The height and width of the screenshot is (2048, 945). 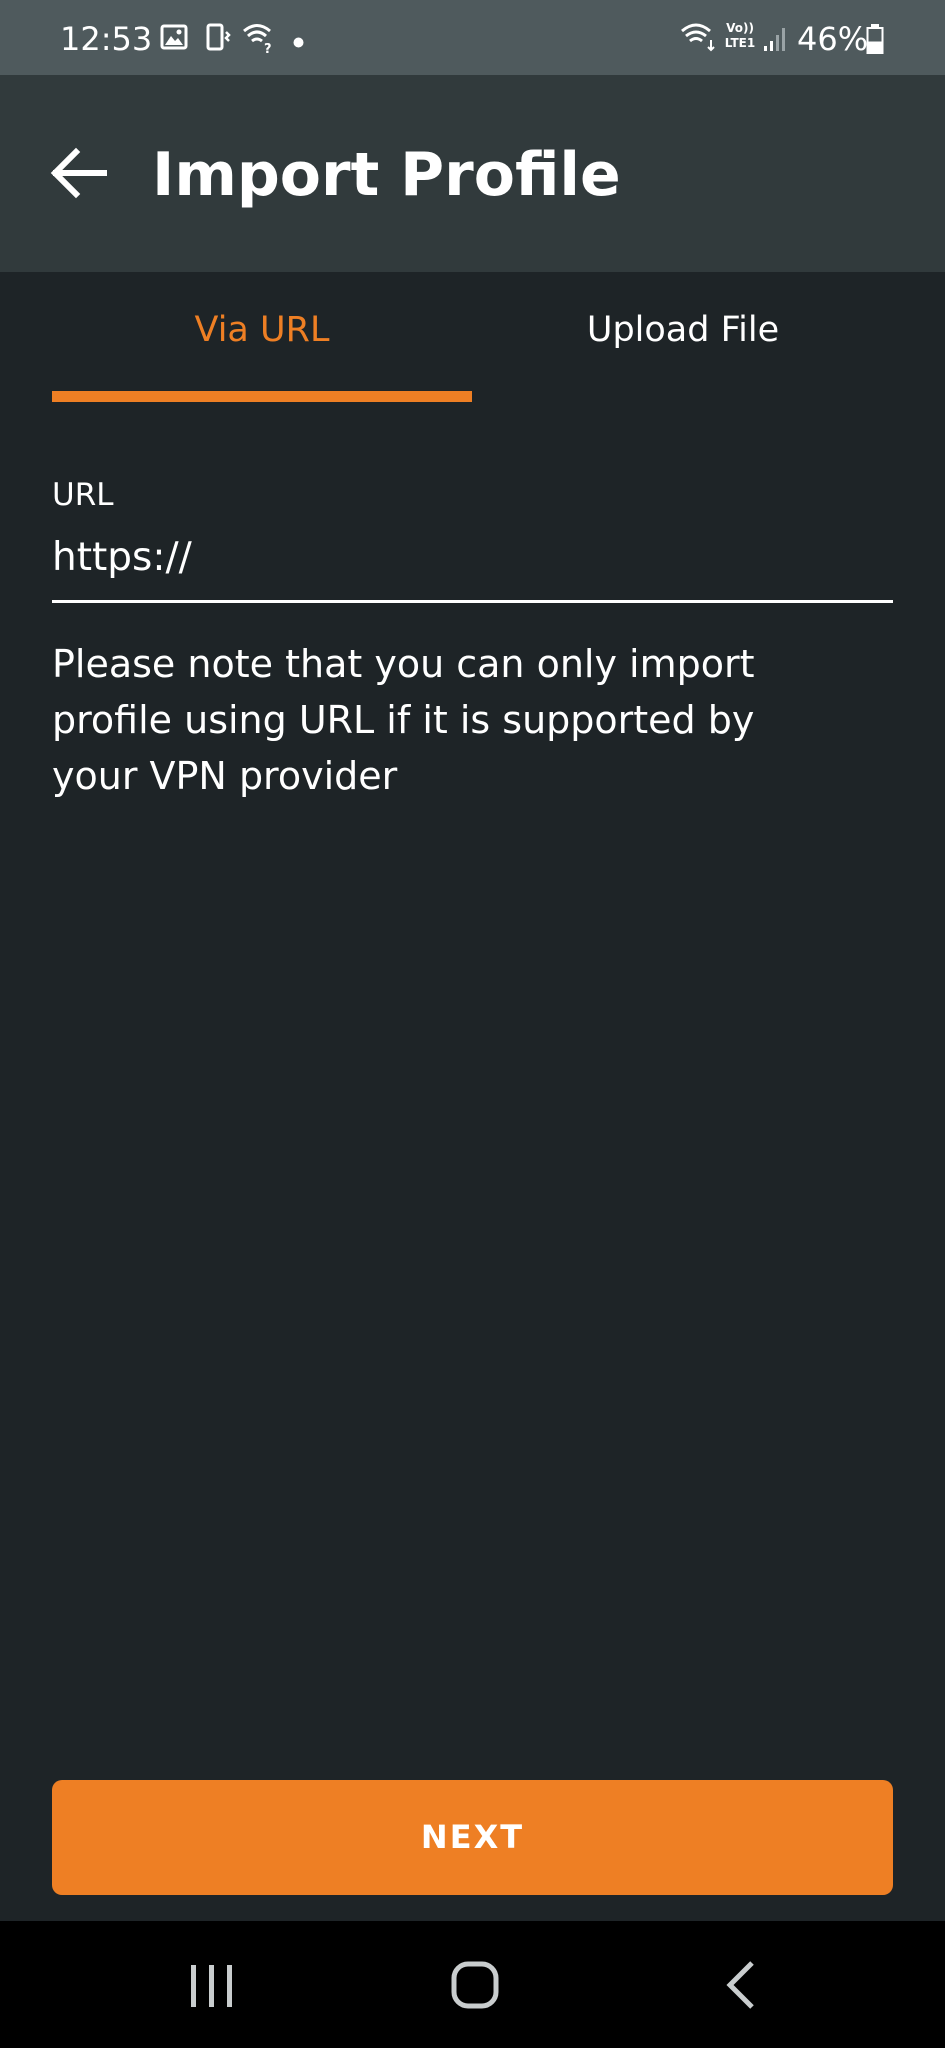 What do you see at coordinates (740, 28) in the screenshot?
I see `volte-label: Vo))` at bounding box center [740, 28].